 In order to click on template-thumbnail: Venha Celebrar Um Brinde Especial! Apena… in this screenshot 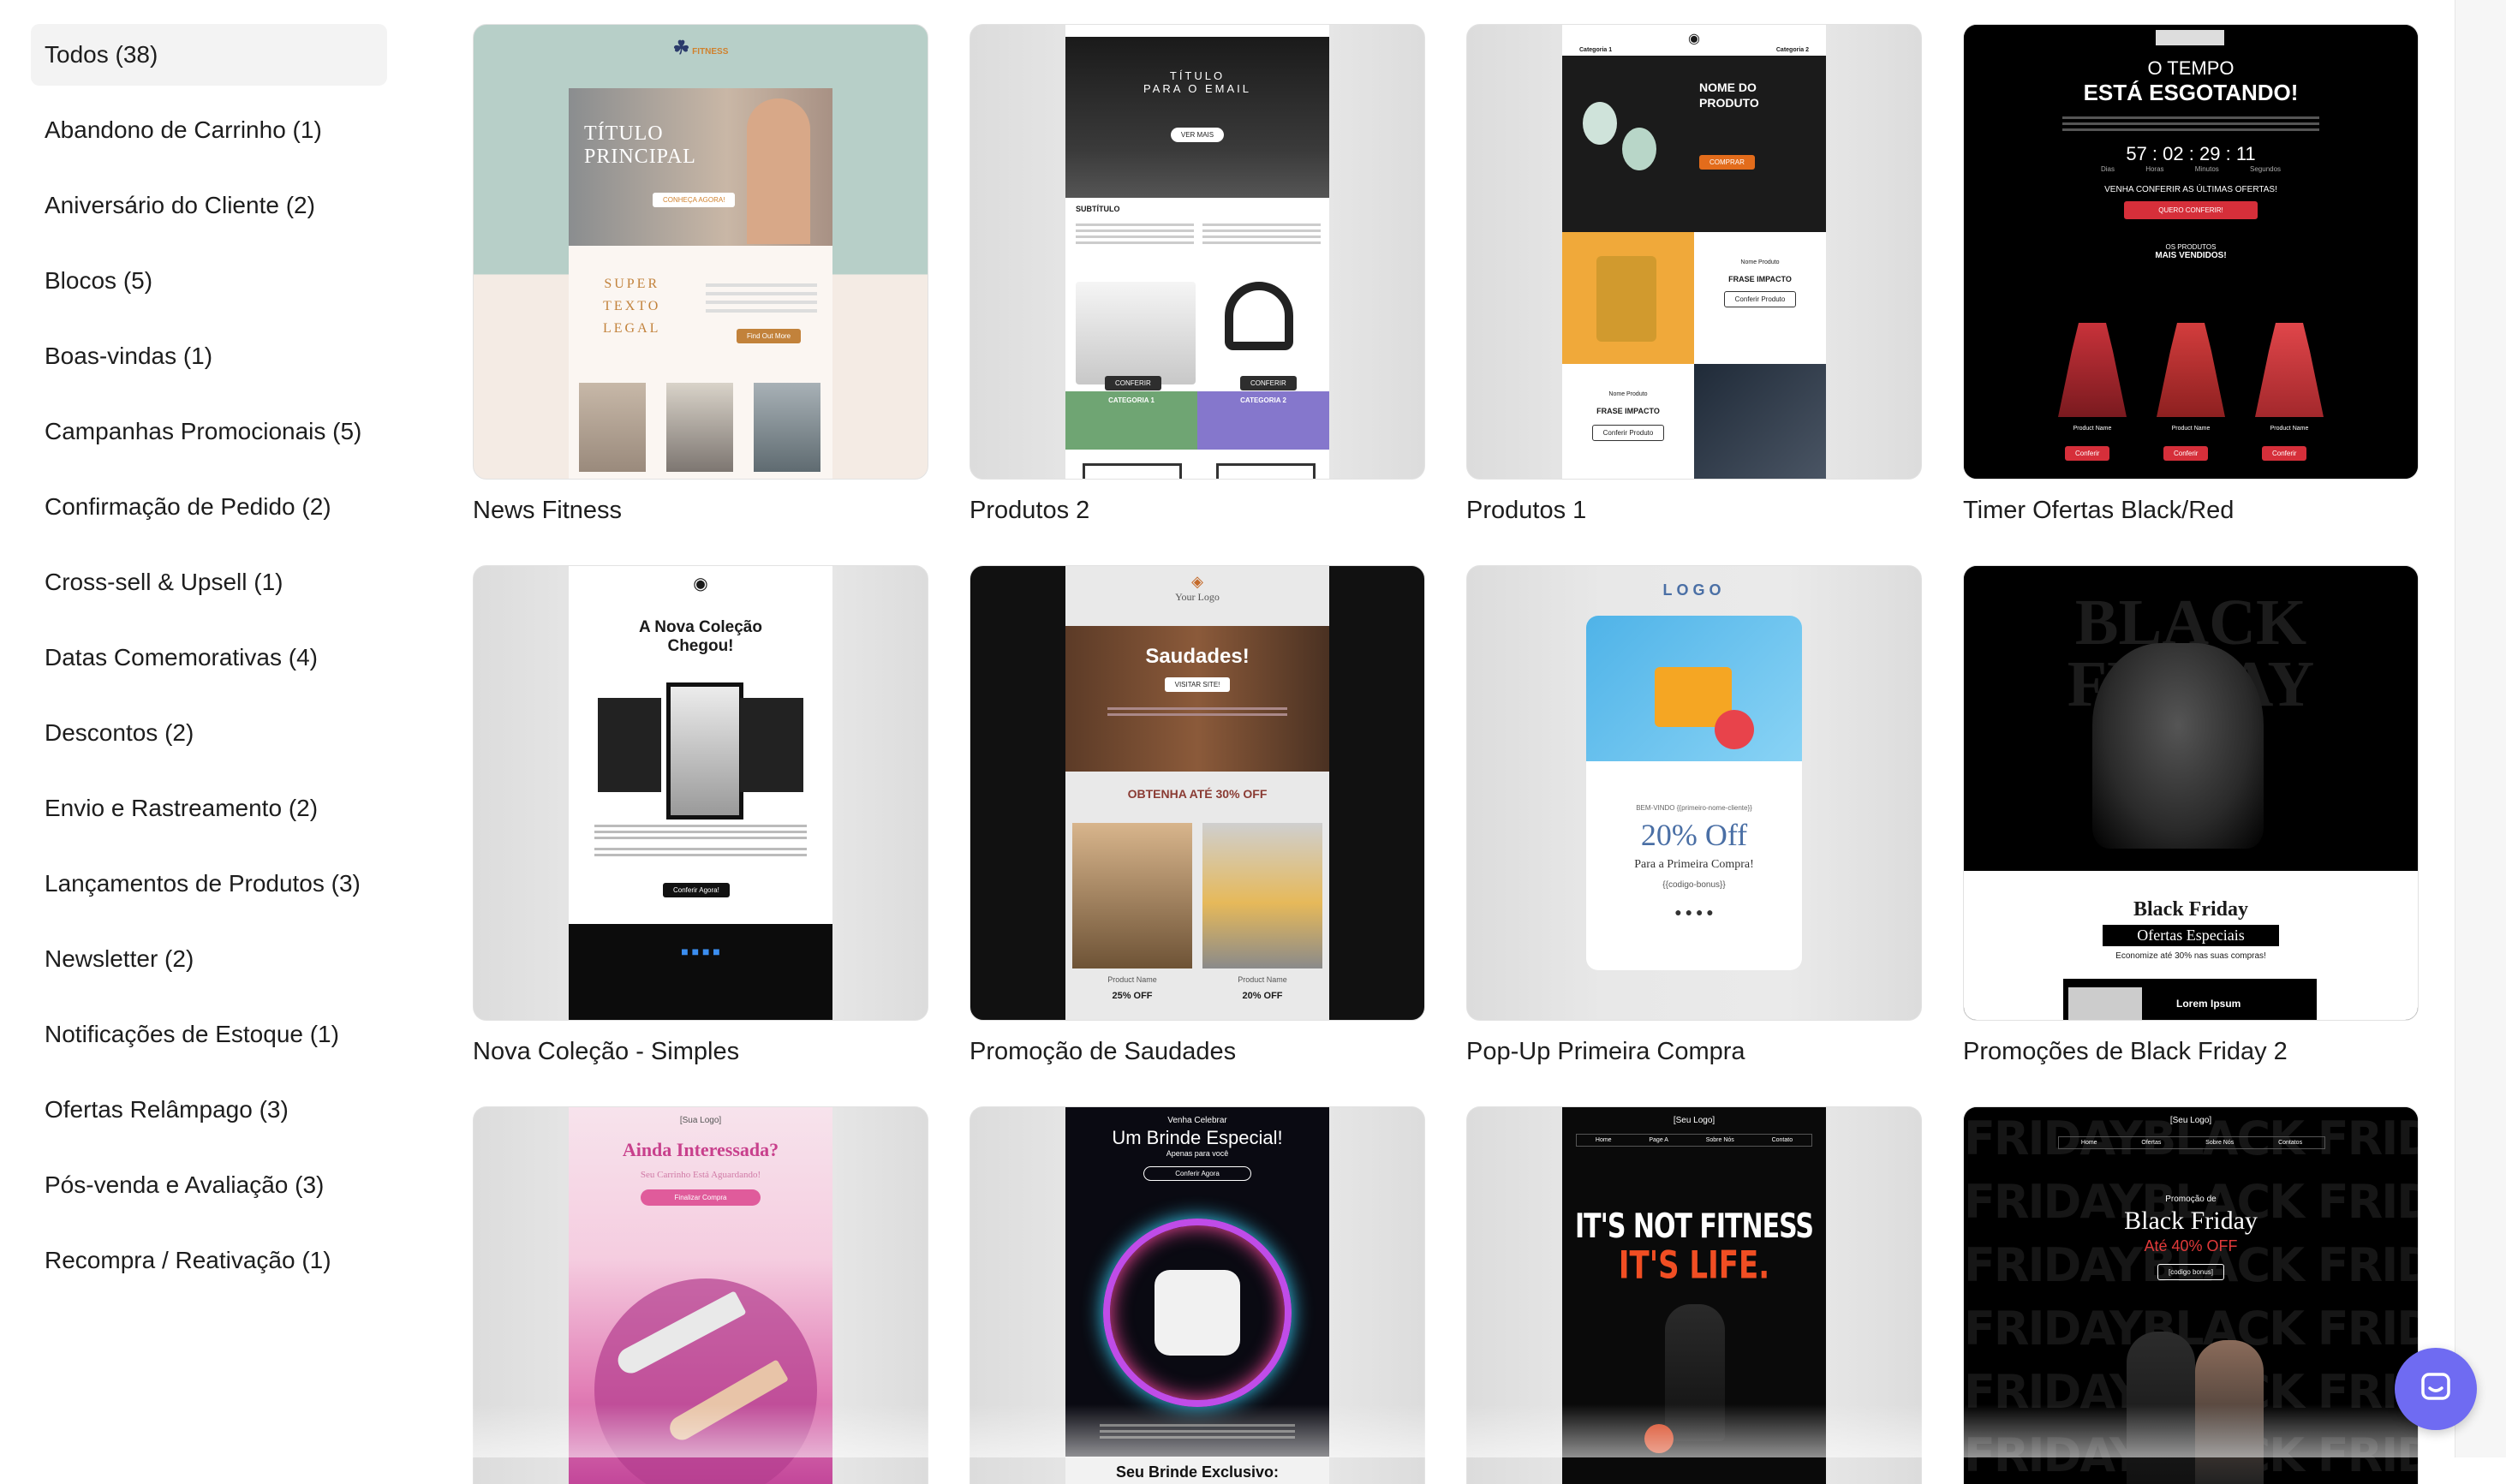, I will do `click(1197, 1295)`.